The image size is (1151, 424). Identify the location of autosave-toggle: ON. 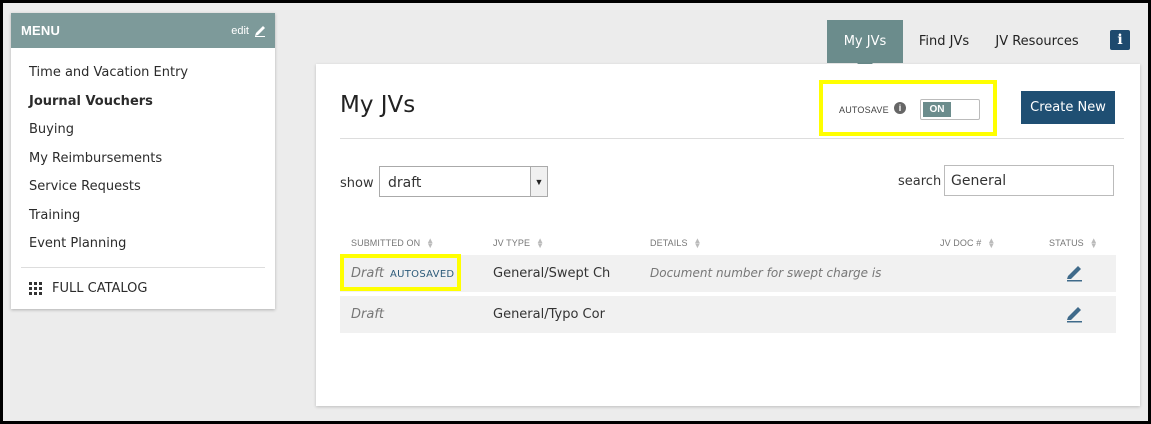
(950, 109).